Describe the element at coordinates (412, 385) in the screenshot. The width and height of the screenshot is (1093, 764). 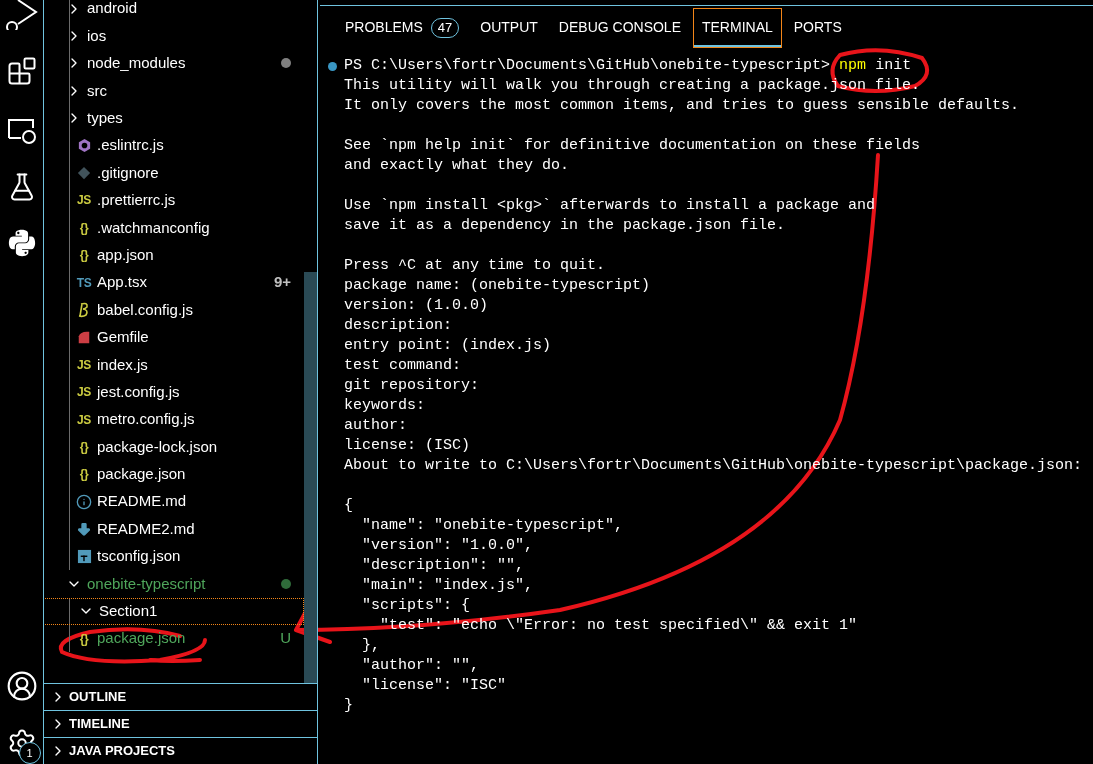
I see `terminal-line: git repository:` at that location.